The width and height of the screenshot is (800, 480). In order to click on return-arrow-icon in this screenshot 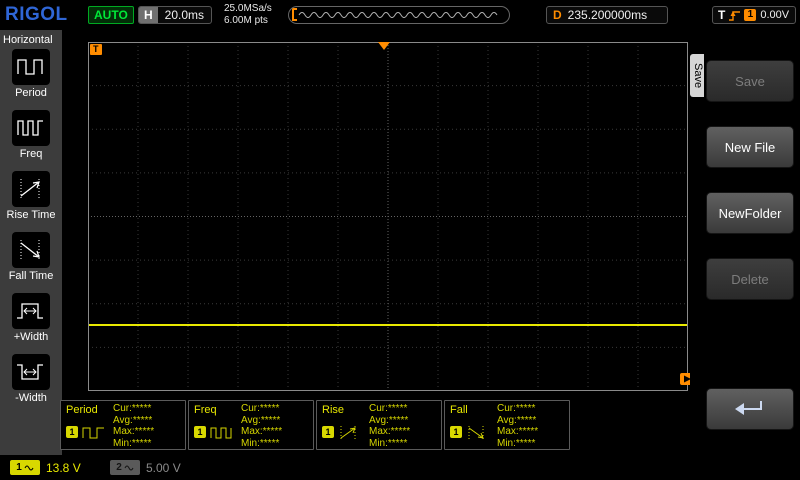, I will do `click(748, 408)`.